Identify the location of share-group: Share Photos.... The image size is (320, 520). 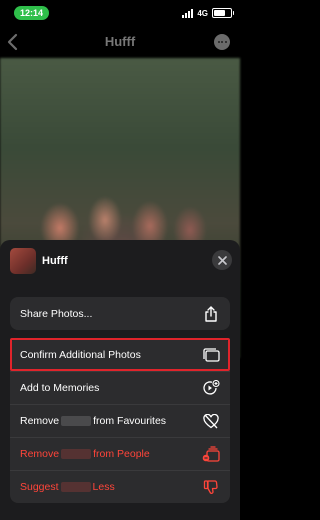
(120, 313).